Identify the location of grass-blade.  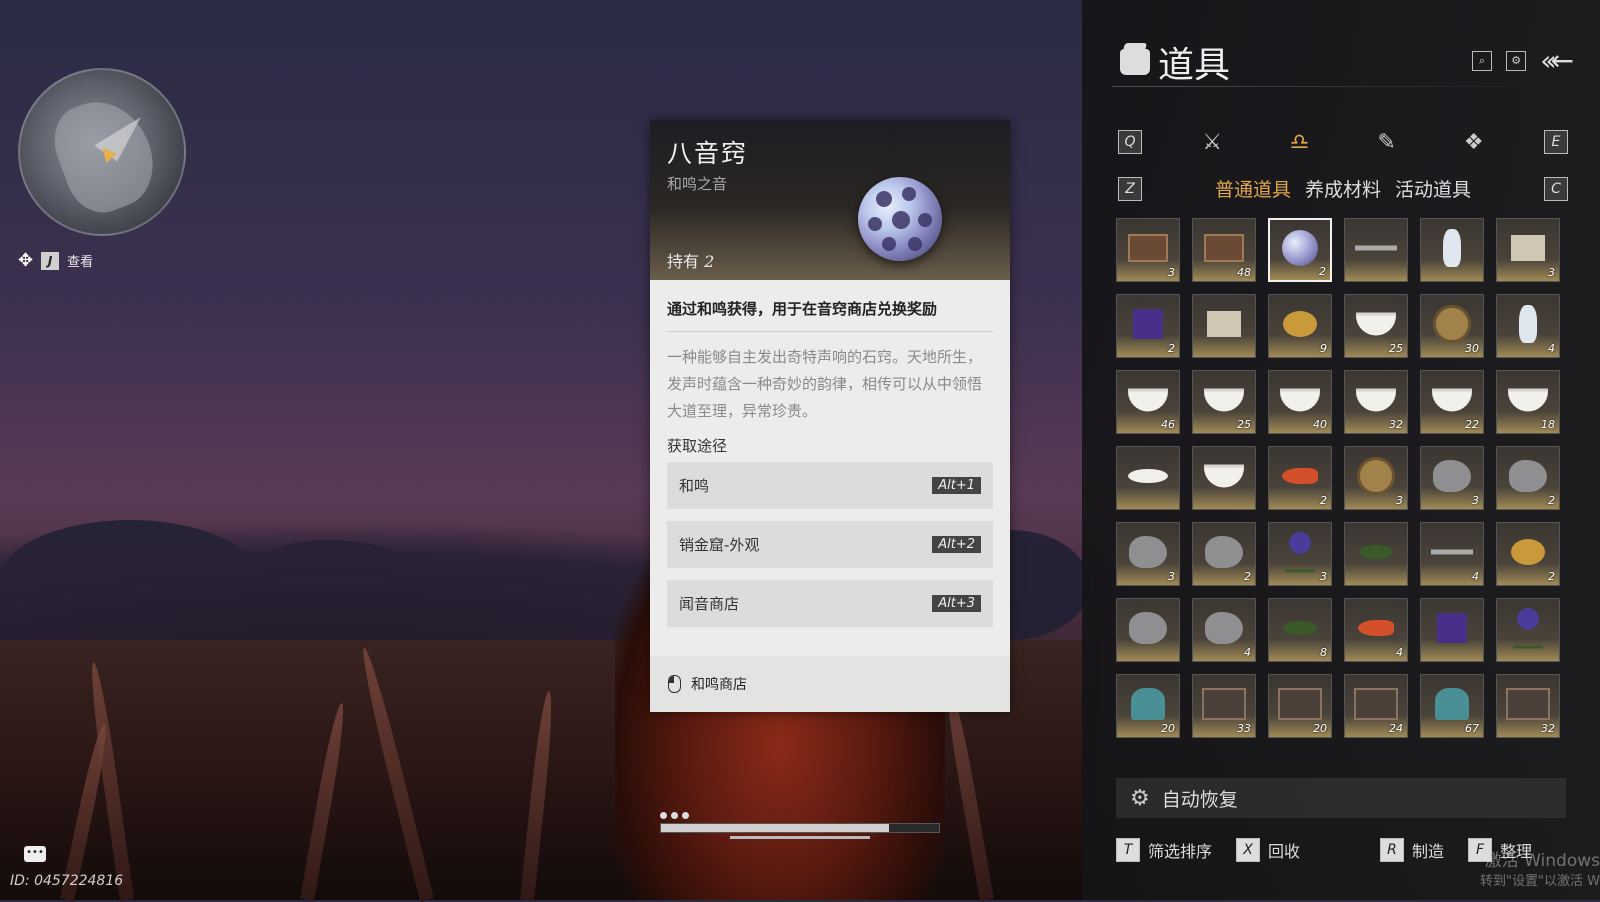
(395, 774).